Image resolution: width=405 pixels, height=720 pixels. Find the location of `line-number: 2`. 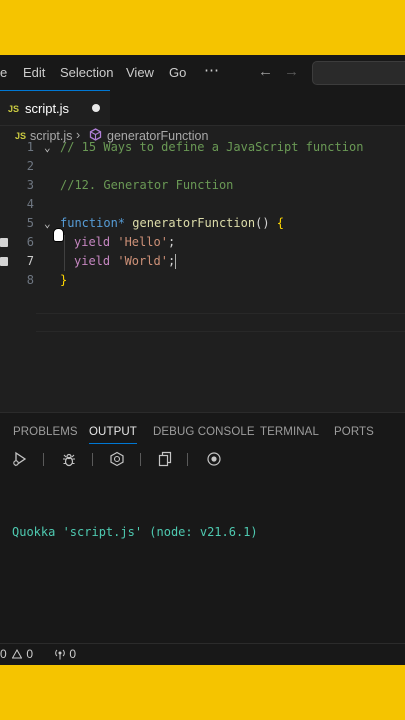

line-number: 2 is located at coordinates (30, 166).